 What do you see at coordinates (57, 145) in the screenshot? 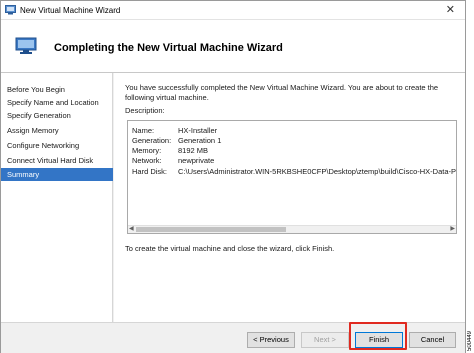
I see `sidebar-item-configure-networking: Configure Networking` at bounding box center [57, 145].